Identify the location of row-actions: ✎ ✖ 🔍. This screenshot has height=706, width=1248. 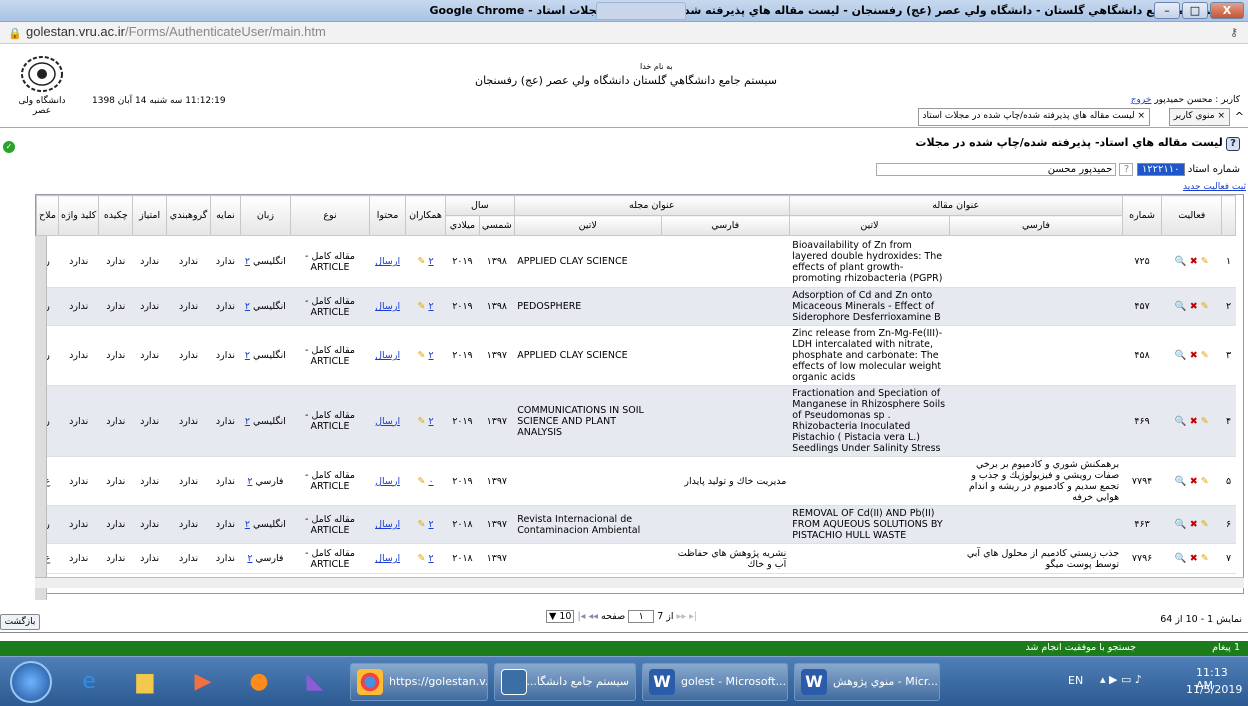
(1191, 306).